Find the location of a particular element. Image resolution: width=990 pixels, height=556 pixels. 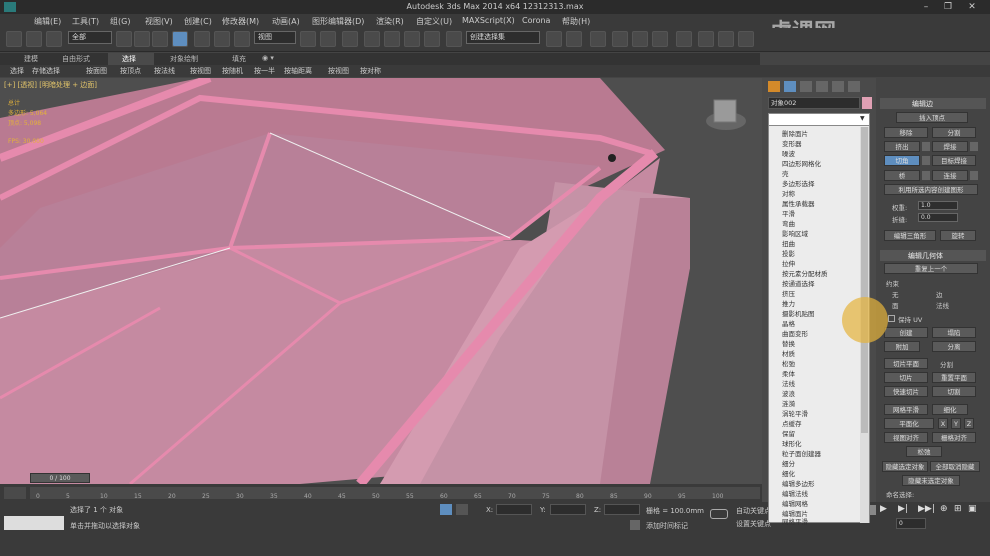

modifier-item: 四边形网格化 is located at coordinates (801, 163).